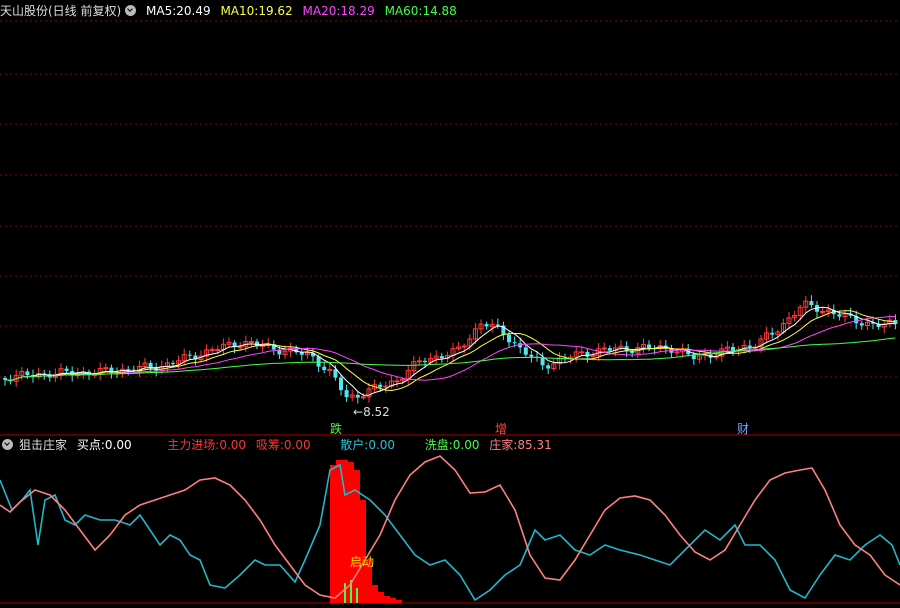 The height and width of the screenshot is (608, 900). I want to click on marker-zeng: 增, so click(501, 428).